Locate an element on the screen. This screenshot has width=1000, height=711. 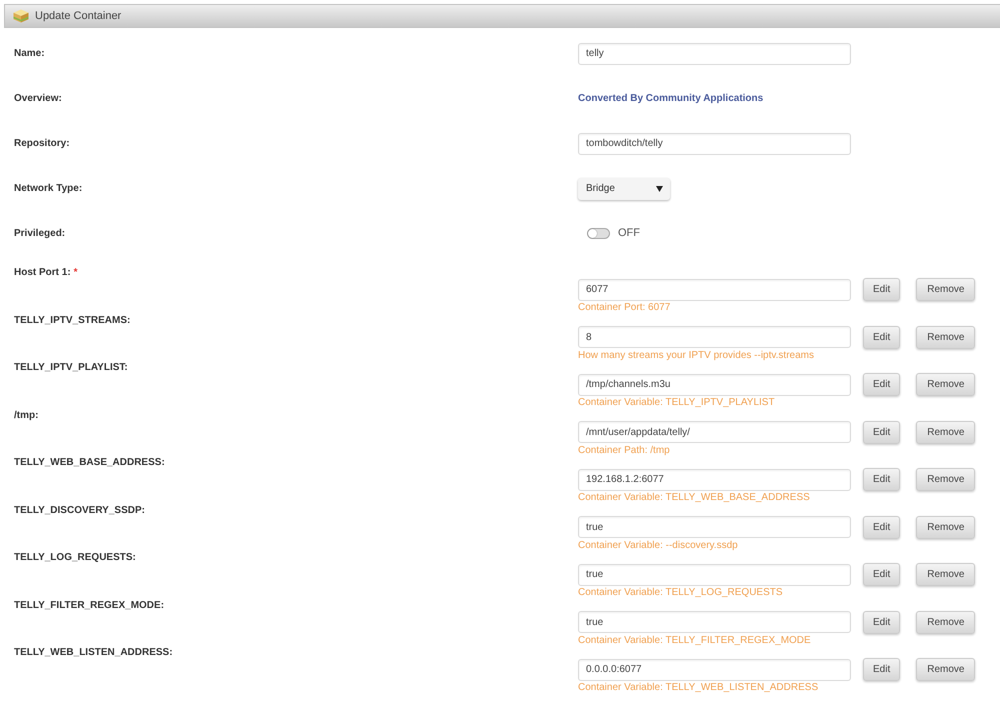
field-label: Name: is located at coordinates (29, 53).